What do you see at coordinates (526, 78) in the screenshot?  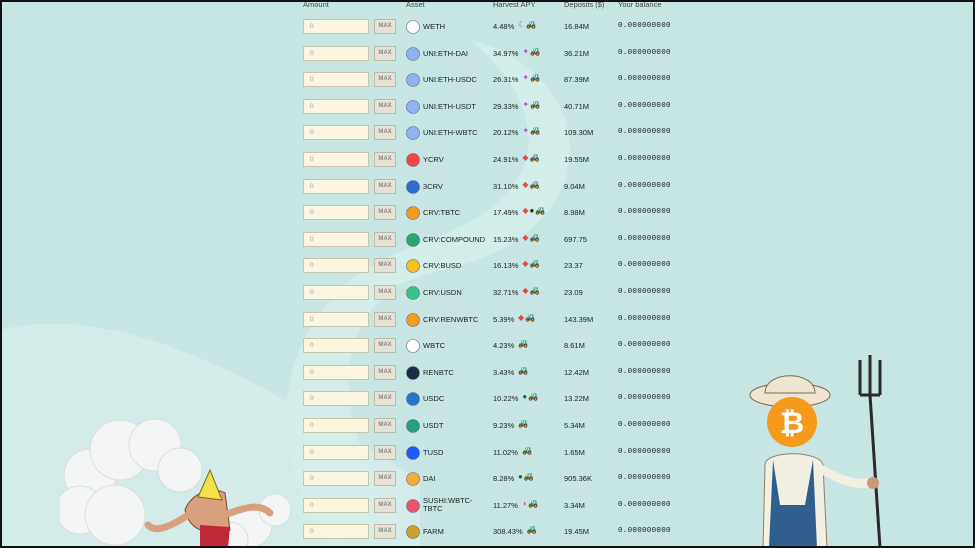 I see `unicorn-icon: ✦` at bounding box center [526, 78].